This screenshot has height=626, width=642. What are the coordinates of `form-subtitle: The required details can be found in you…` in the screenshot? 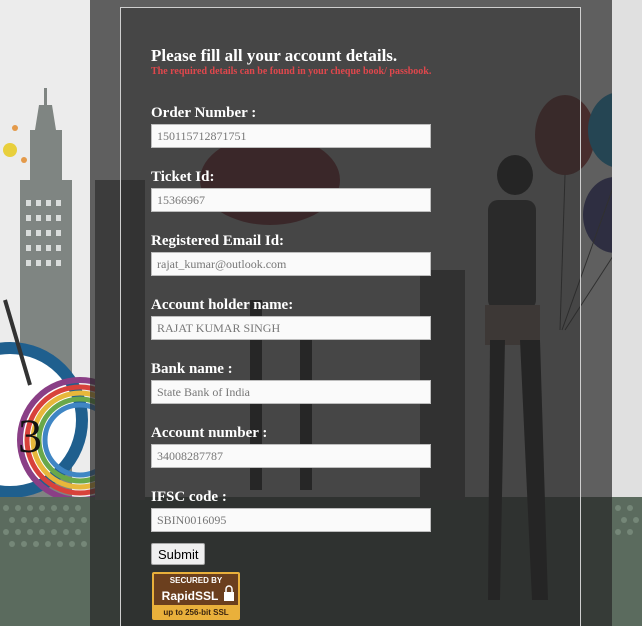 It's located at (291, 71).